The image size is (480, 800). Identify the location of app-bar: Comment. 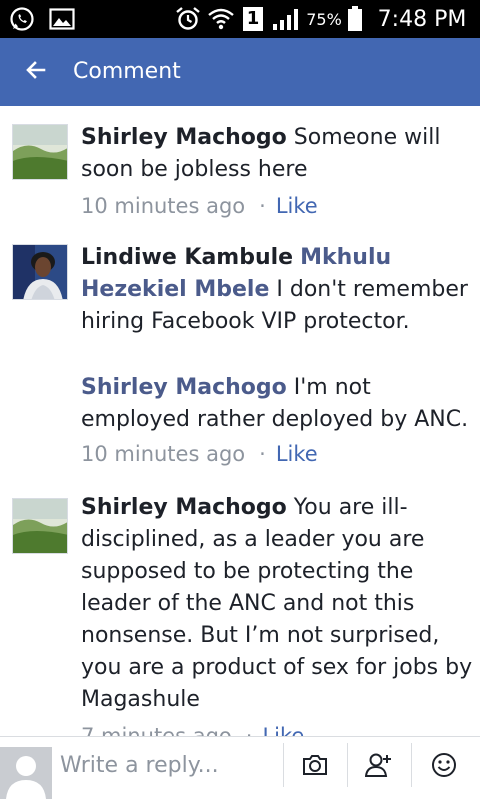
(240, 72).